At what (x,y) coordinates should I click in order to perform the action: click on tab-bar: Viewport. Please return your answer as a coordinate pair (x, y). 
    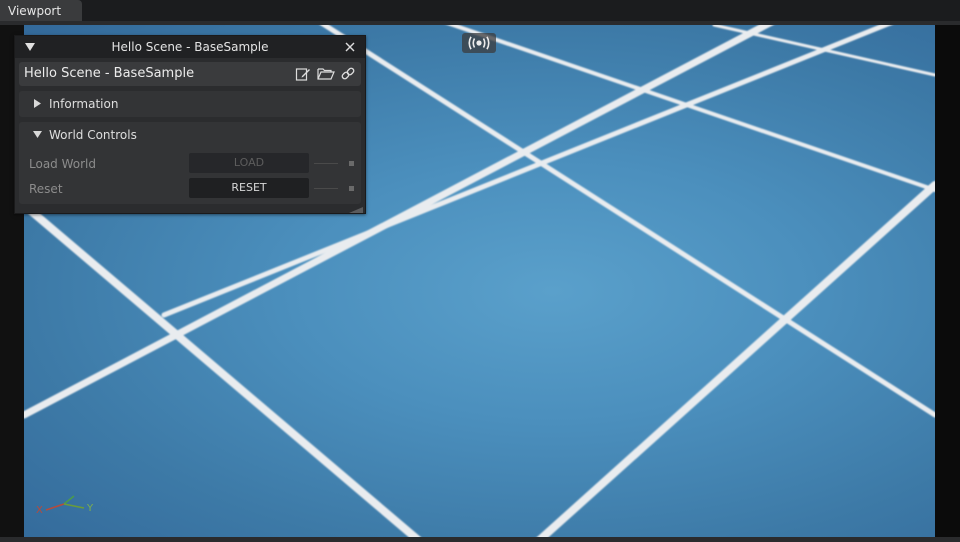
    Looking at the image, I should click on (480, 10).